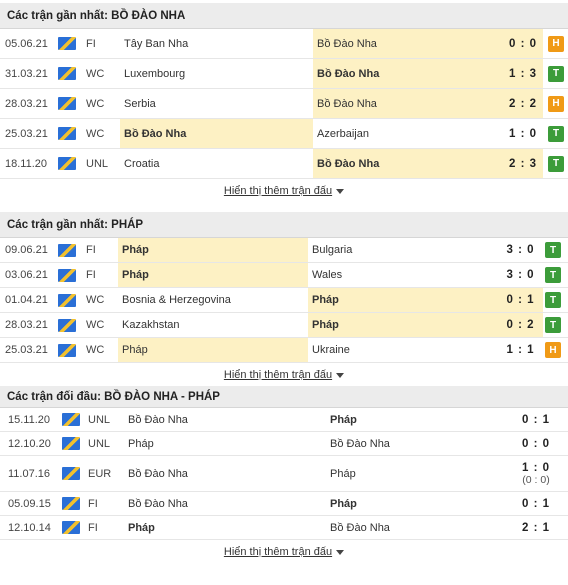 The width and height of the screenshot is (568, 585). I want to click on score-main: 1 : 0, so click(535, 467).